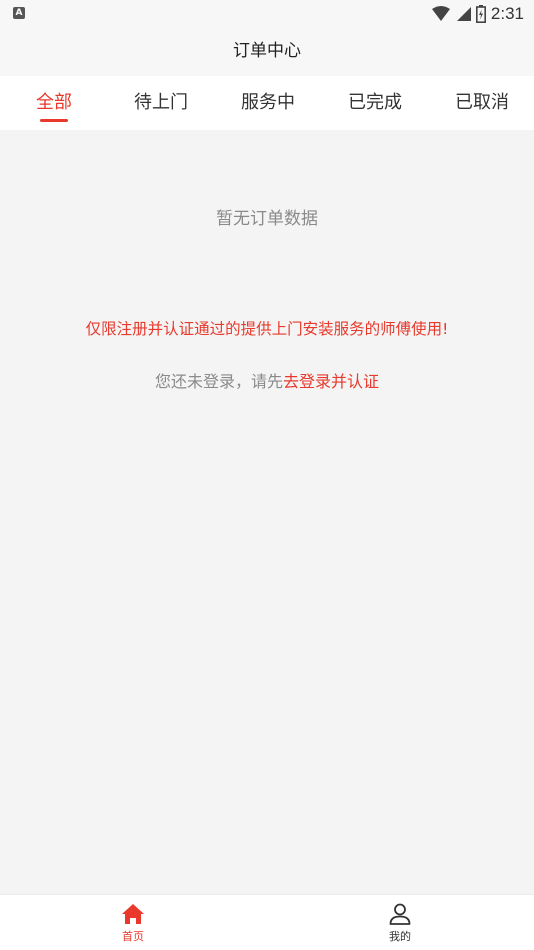 The width and height of the screenshot is (534, 950). Describe the element at coordinates (267, 329) in the screenshot. I see `usage-notice: 仅限注册并认证通过的提供上门安装服务的师傅使用!` at that location.